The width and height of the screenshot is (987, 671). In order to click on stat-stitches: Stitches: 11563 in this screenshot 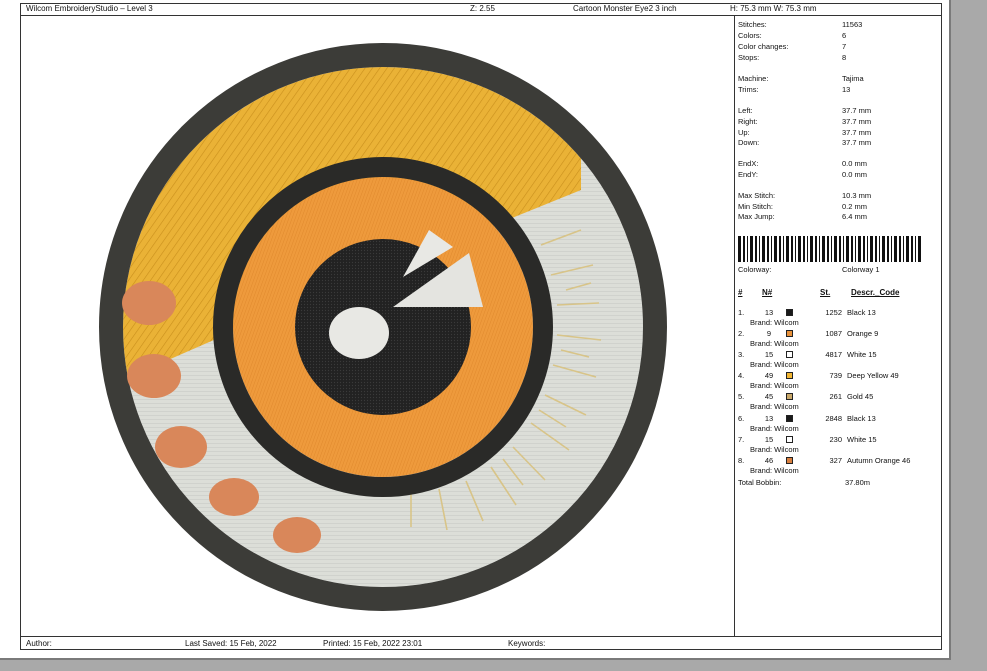, I will do `click(800, 24)`.